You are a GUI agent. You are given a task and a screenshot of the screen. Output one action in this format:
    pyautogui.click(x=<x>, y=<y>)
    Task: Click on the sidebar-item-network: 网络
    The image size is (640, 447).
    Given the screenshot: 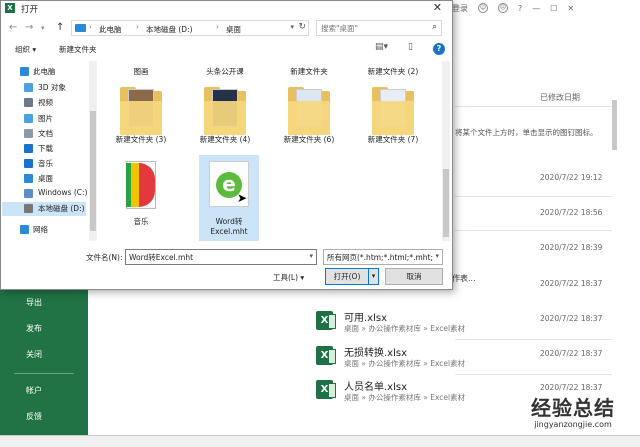 What is the action you would take?
    pyautogui.click(x=44, y=230)
    